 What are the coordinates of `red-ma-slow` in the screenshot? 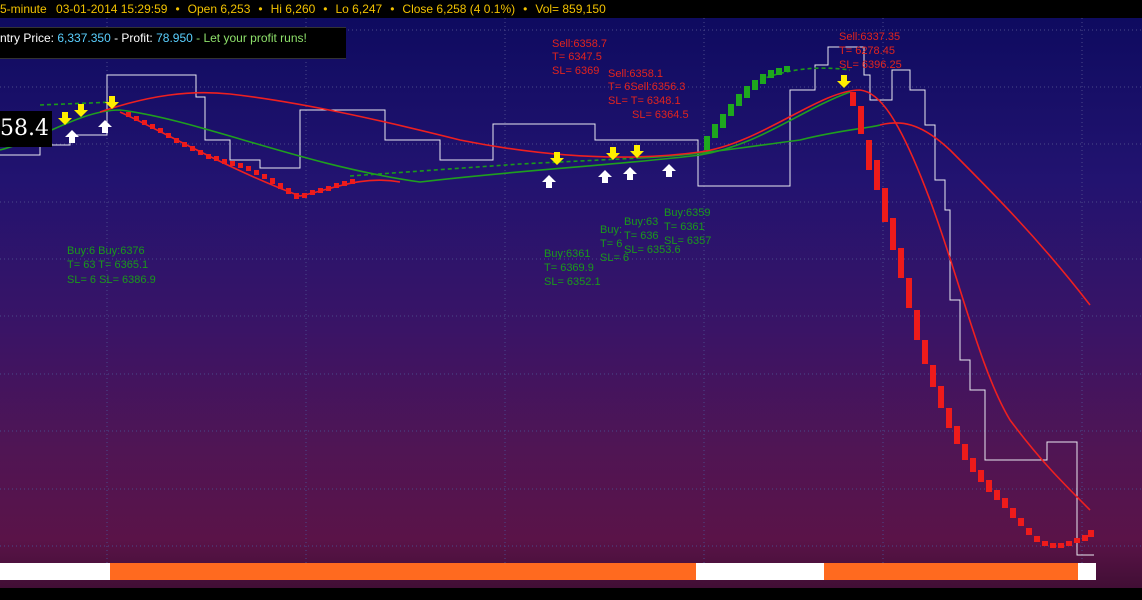 It's located at (985, 214).